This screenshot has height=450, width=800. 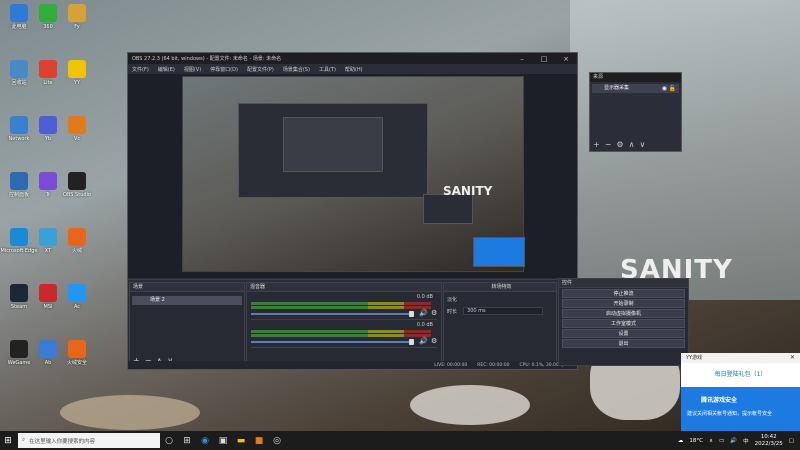 I want to click on close-icon: ✕, so click(x=792, y=358).